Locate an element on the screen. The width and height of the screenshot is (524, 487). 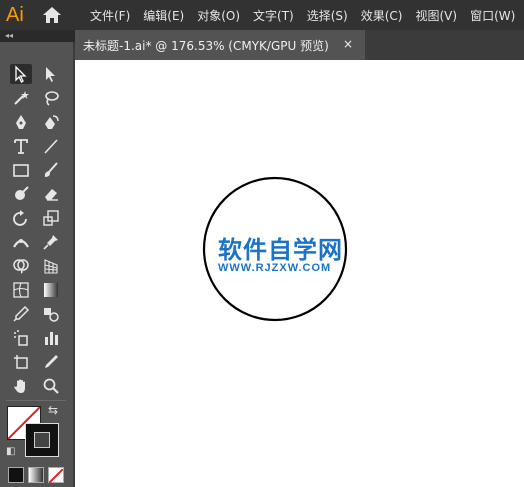
close-tab-icon: × is located at coordinates (348, 44).